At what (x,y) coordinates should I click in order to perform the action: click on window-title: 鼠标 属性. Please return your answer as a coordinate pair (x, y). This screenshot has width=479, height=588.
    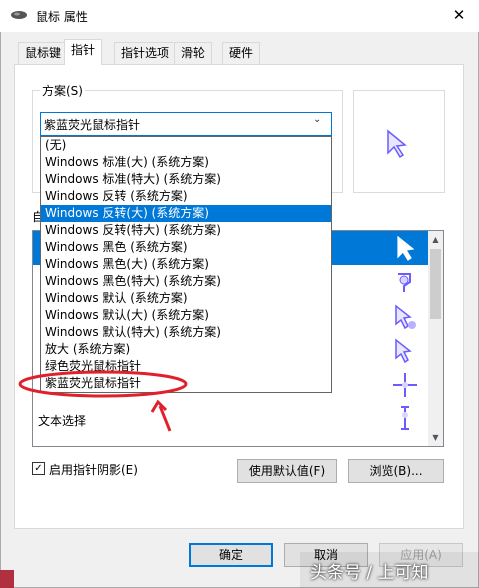
    Looking at the image, I should click on (62, 17).